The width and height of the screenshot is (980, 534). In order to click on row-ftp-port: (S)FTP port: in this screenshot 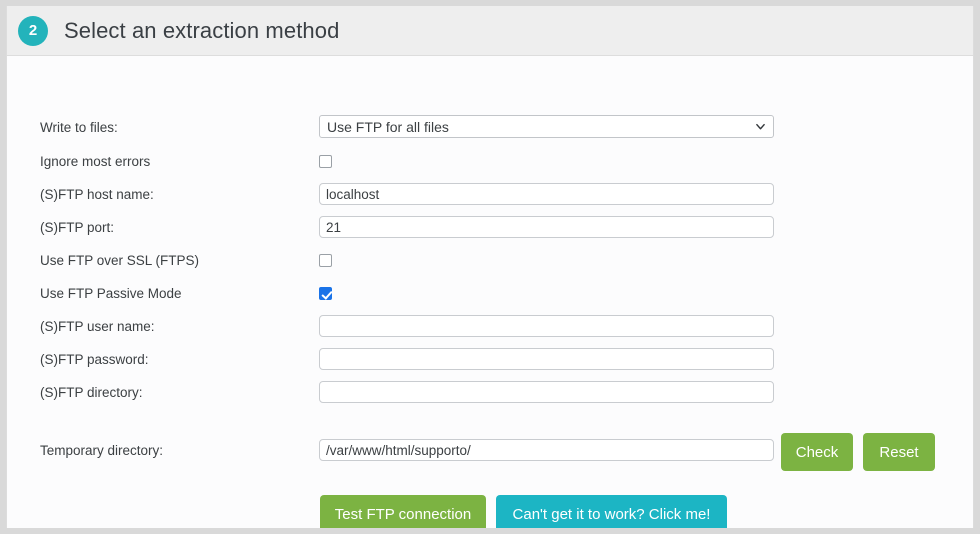, I will do `click(490, 228)`.